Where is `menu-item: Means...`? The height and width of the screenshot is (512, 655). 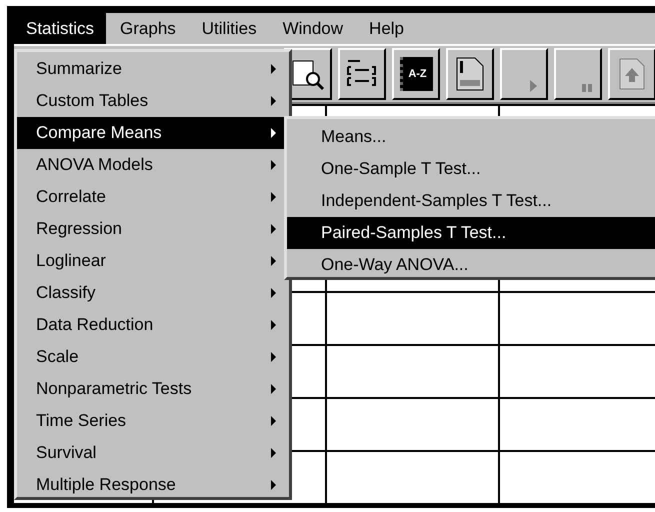 menu-item: Means... is located at coordinates (471, 137).